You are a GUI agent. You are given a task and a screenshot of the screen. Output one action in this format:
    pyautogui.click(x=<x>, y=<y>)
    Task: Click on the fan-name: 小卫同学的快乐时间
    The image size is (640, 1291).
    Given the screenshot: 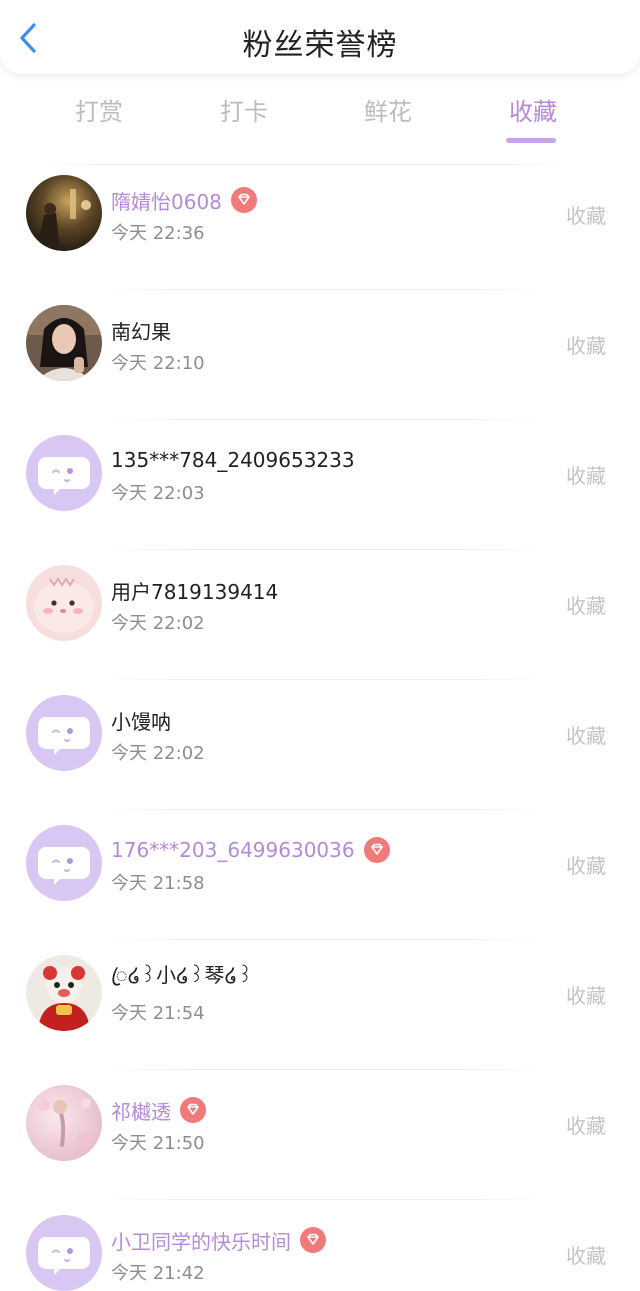 What is the action you would take?
    pyautogui.click(x=201, y=1241)
    